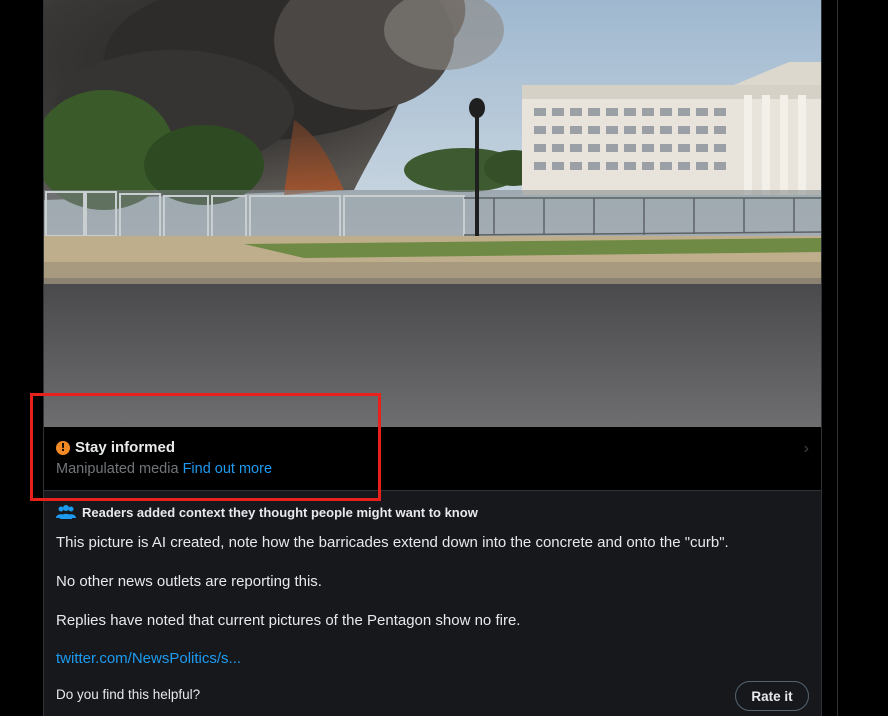  What do you see at coordinates (117, 469) in the screenshot?
I see `warning-subtitle: Manipulated media` at bounding box center [117, 469].